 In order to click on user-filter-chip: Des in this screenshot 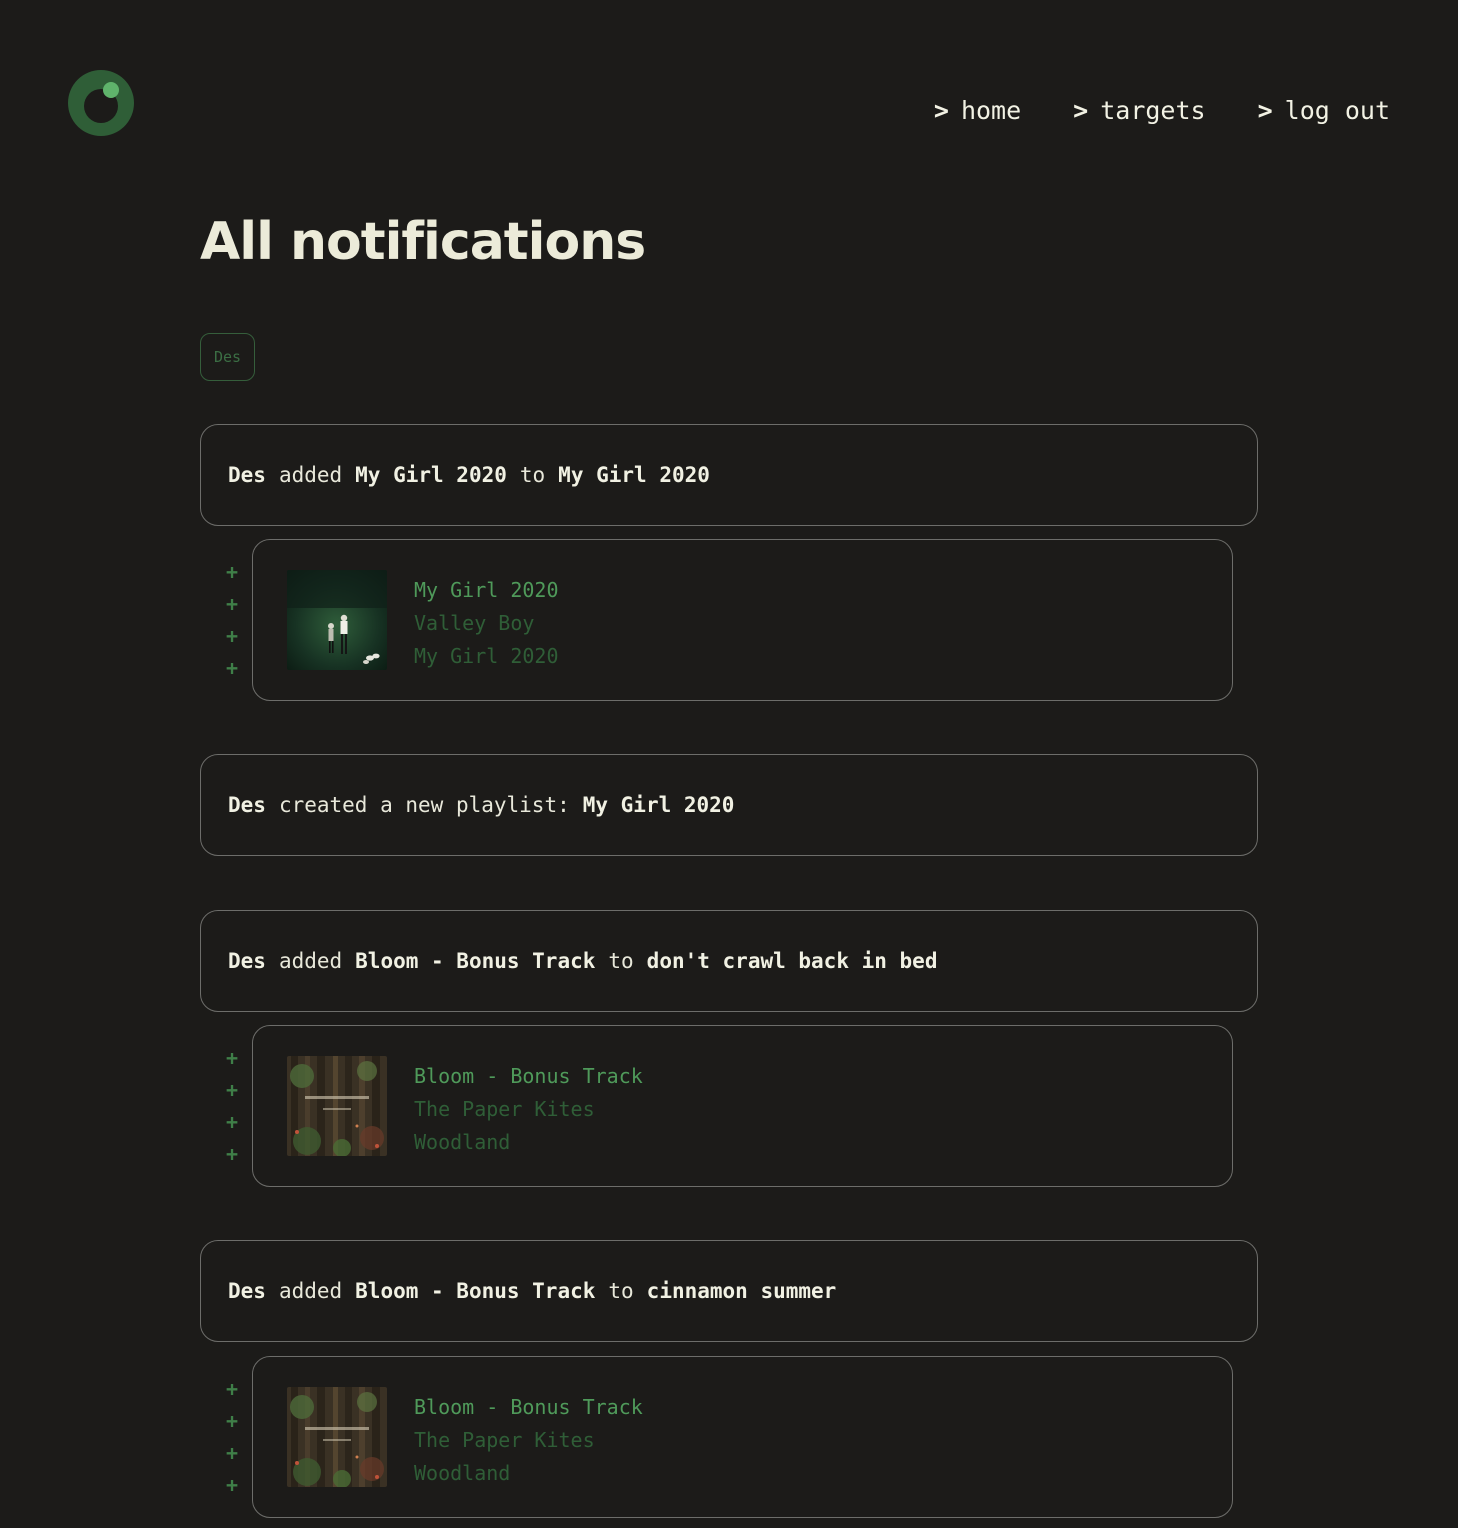, I will do `click(227, 357)`.